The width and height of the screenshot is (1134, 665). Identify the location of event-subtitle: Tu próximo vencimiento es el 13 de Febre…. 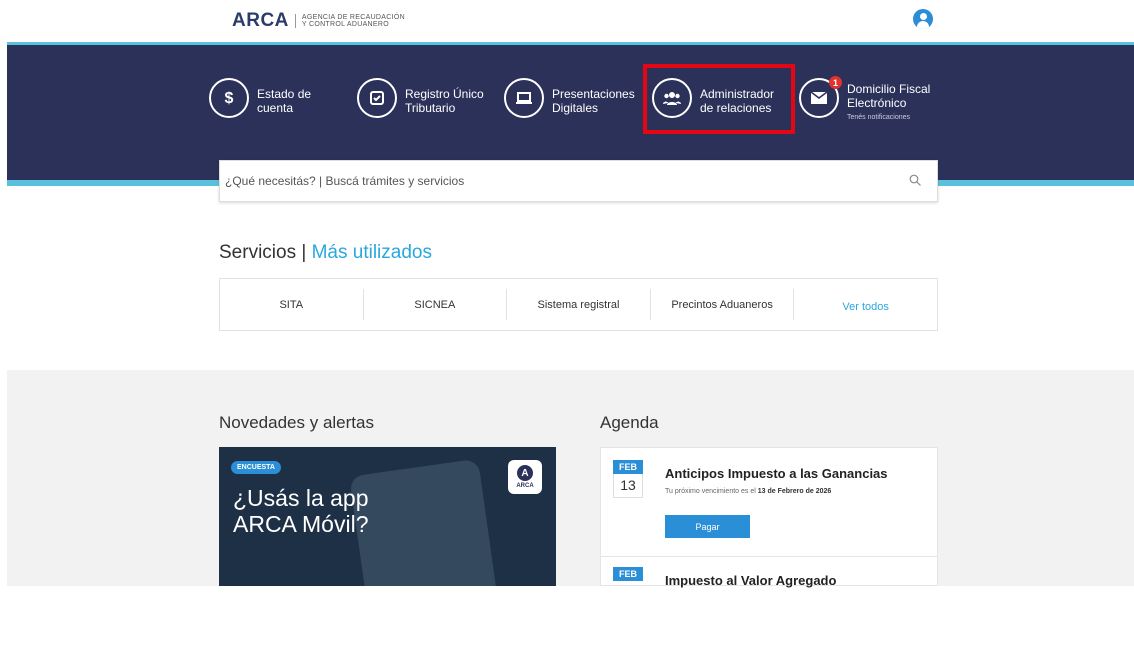
(748, 491).